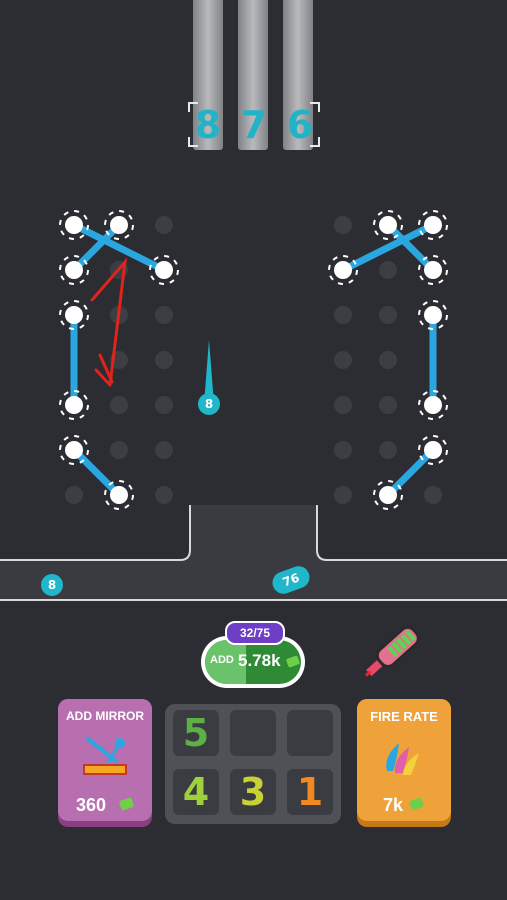 This screenshot has height=900, width=507. I want to click on add-mirror-card: ADD MIRROR 360, so click(105, 763).